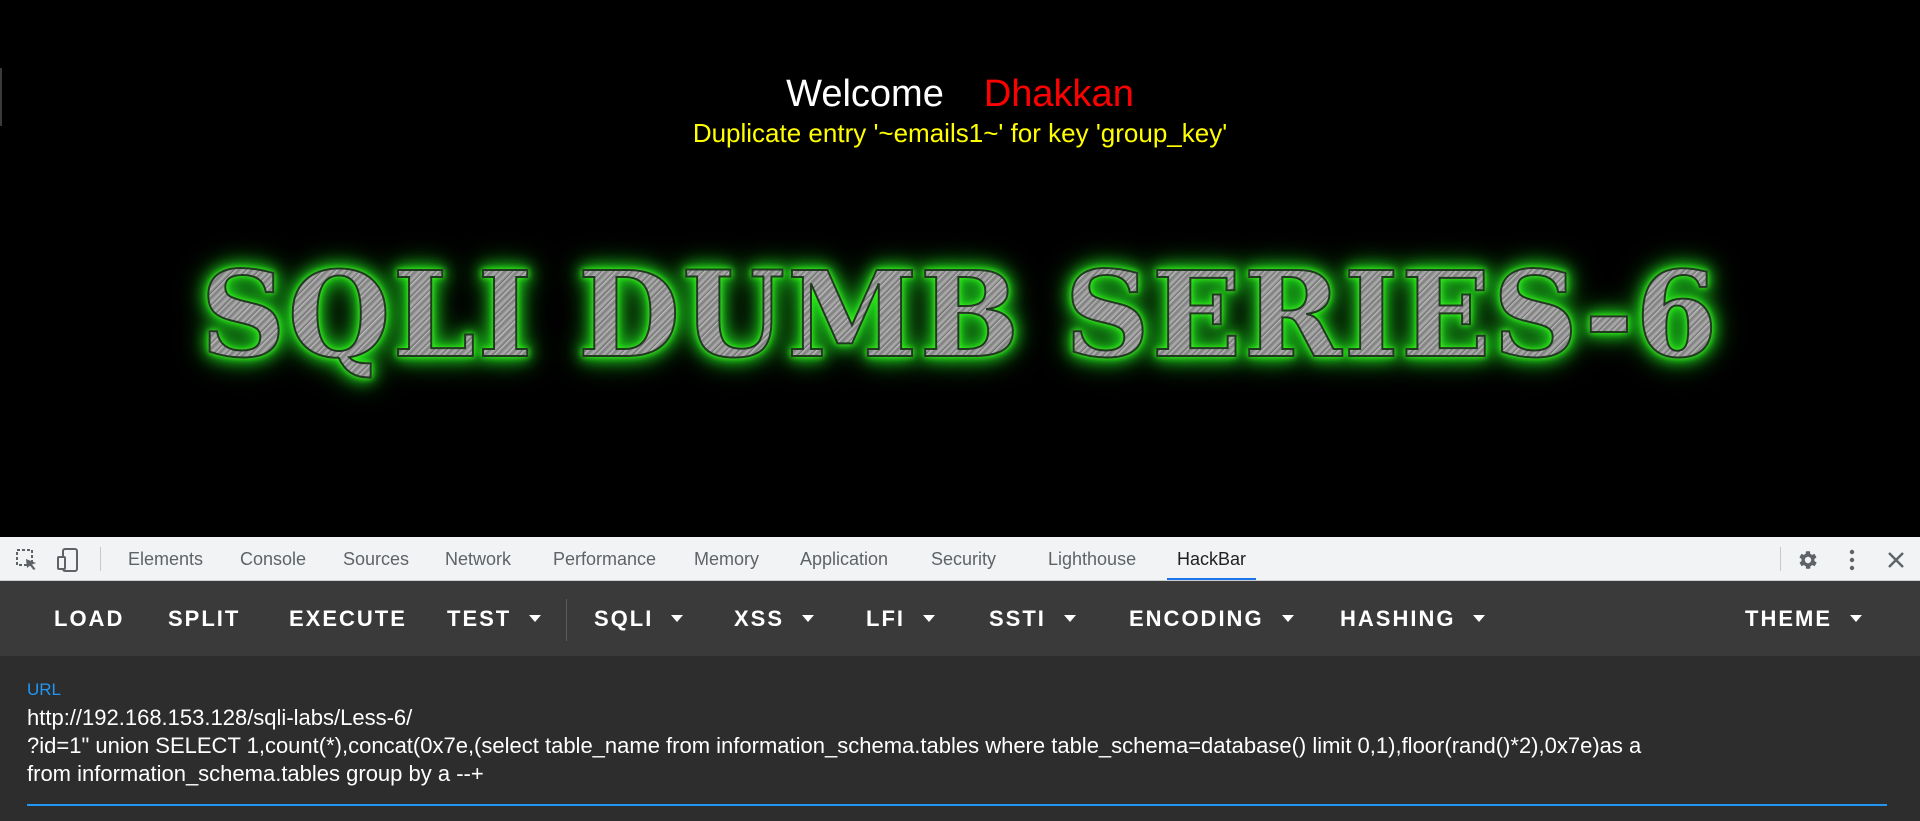 Image resolution: width=1920 pixels, height=821 pixels. Describe the element at coordinates (1852, 560) in the screenshot. I see `more-vertical-icon` at that location.